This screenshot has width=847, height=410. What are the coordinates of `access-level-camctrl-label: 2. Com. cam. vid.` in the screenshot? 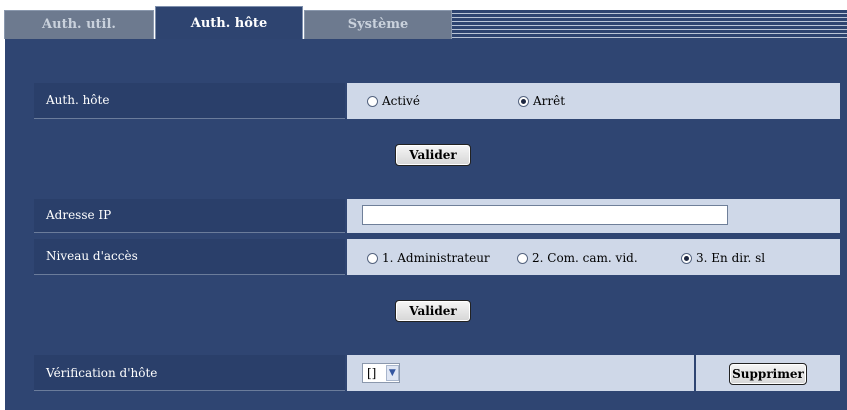 It's located at (585, 258).